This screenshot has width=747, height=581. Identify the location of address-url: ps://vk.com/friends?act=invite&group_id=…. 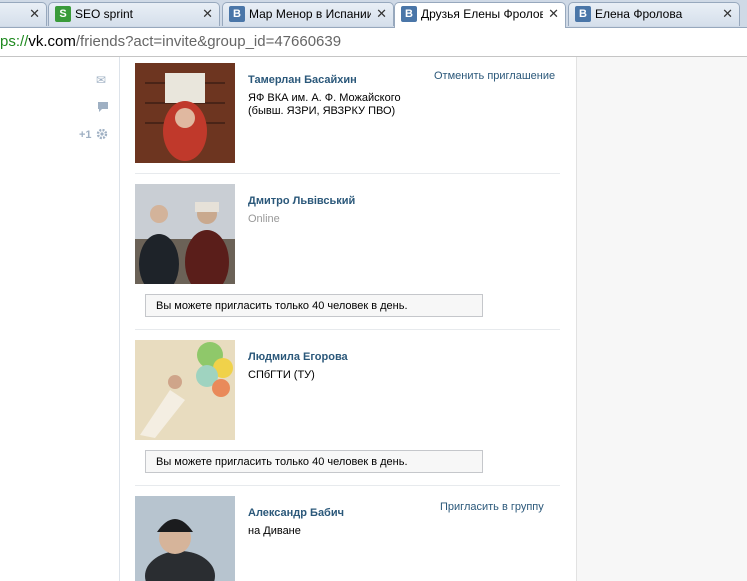
(170, 41).